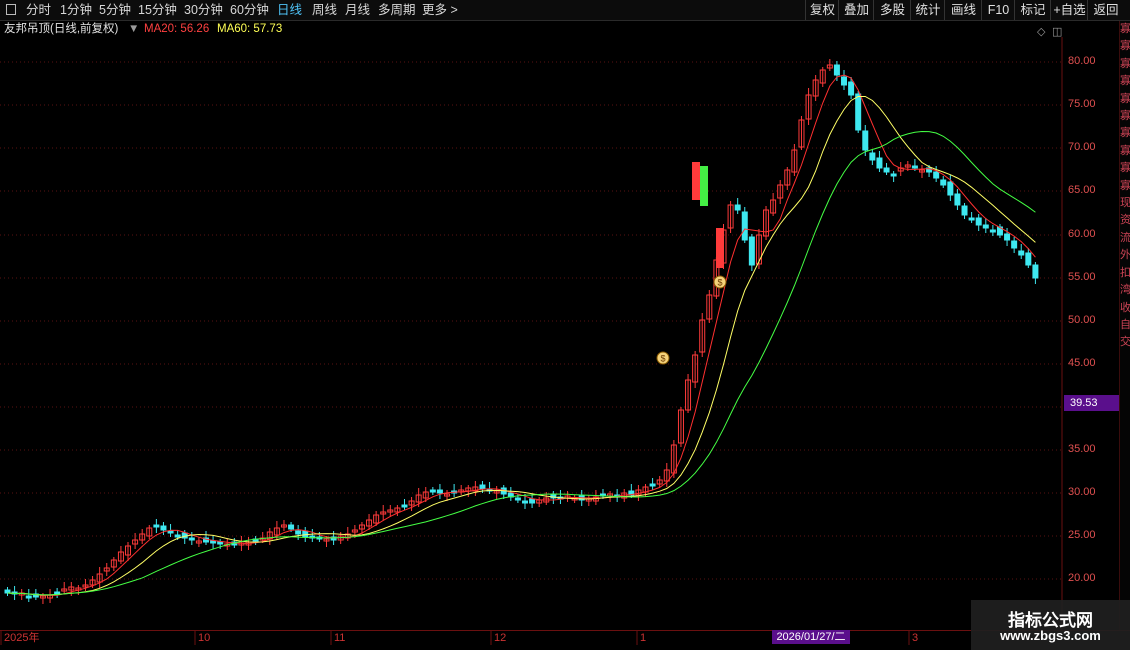 This screenshot has height=650, width=1130. Describe the element at coordinates (963, 10) in the screenshot. I see `toolbar-button: 画线` at that location.